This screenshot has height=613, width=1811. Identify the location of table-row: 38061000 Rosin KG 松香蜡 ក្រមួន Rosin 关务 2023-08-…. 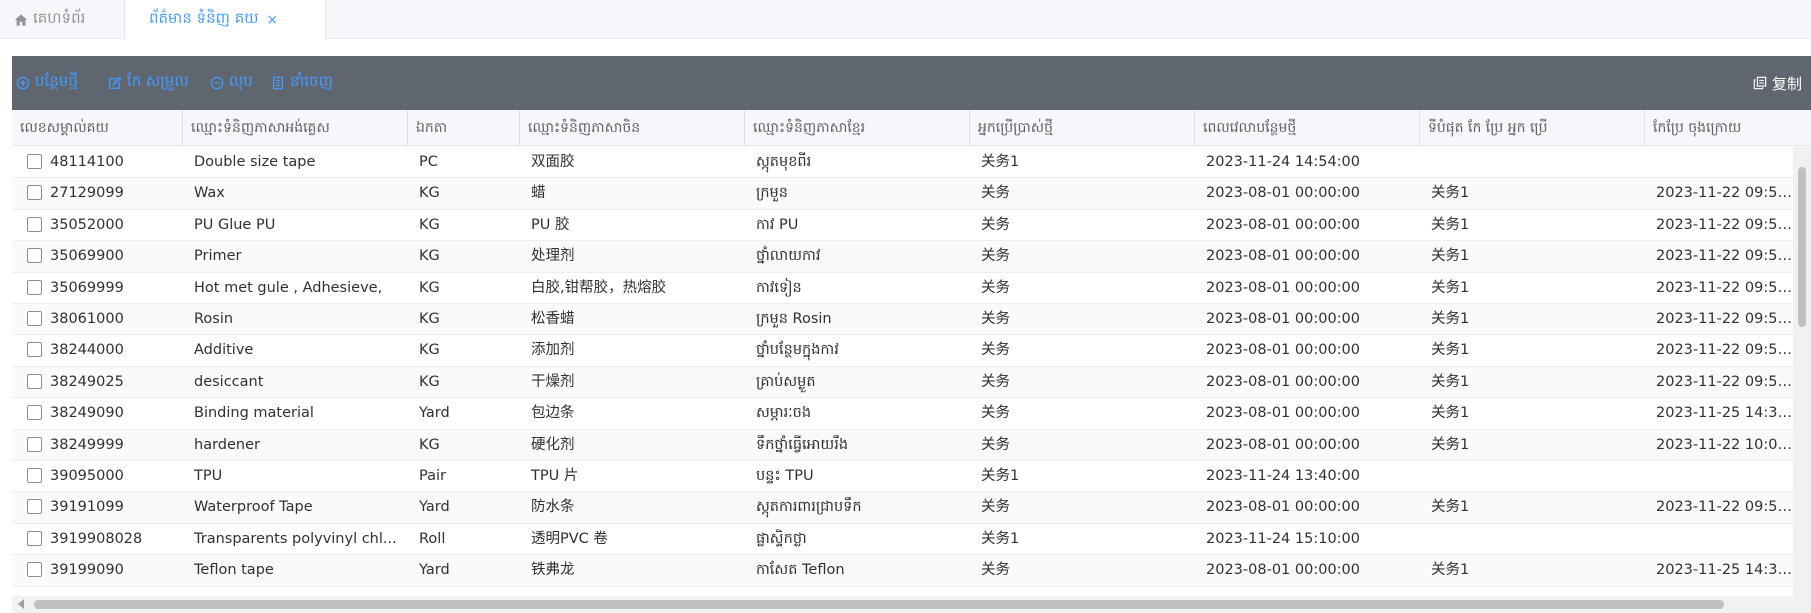
(911, 320).